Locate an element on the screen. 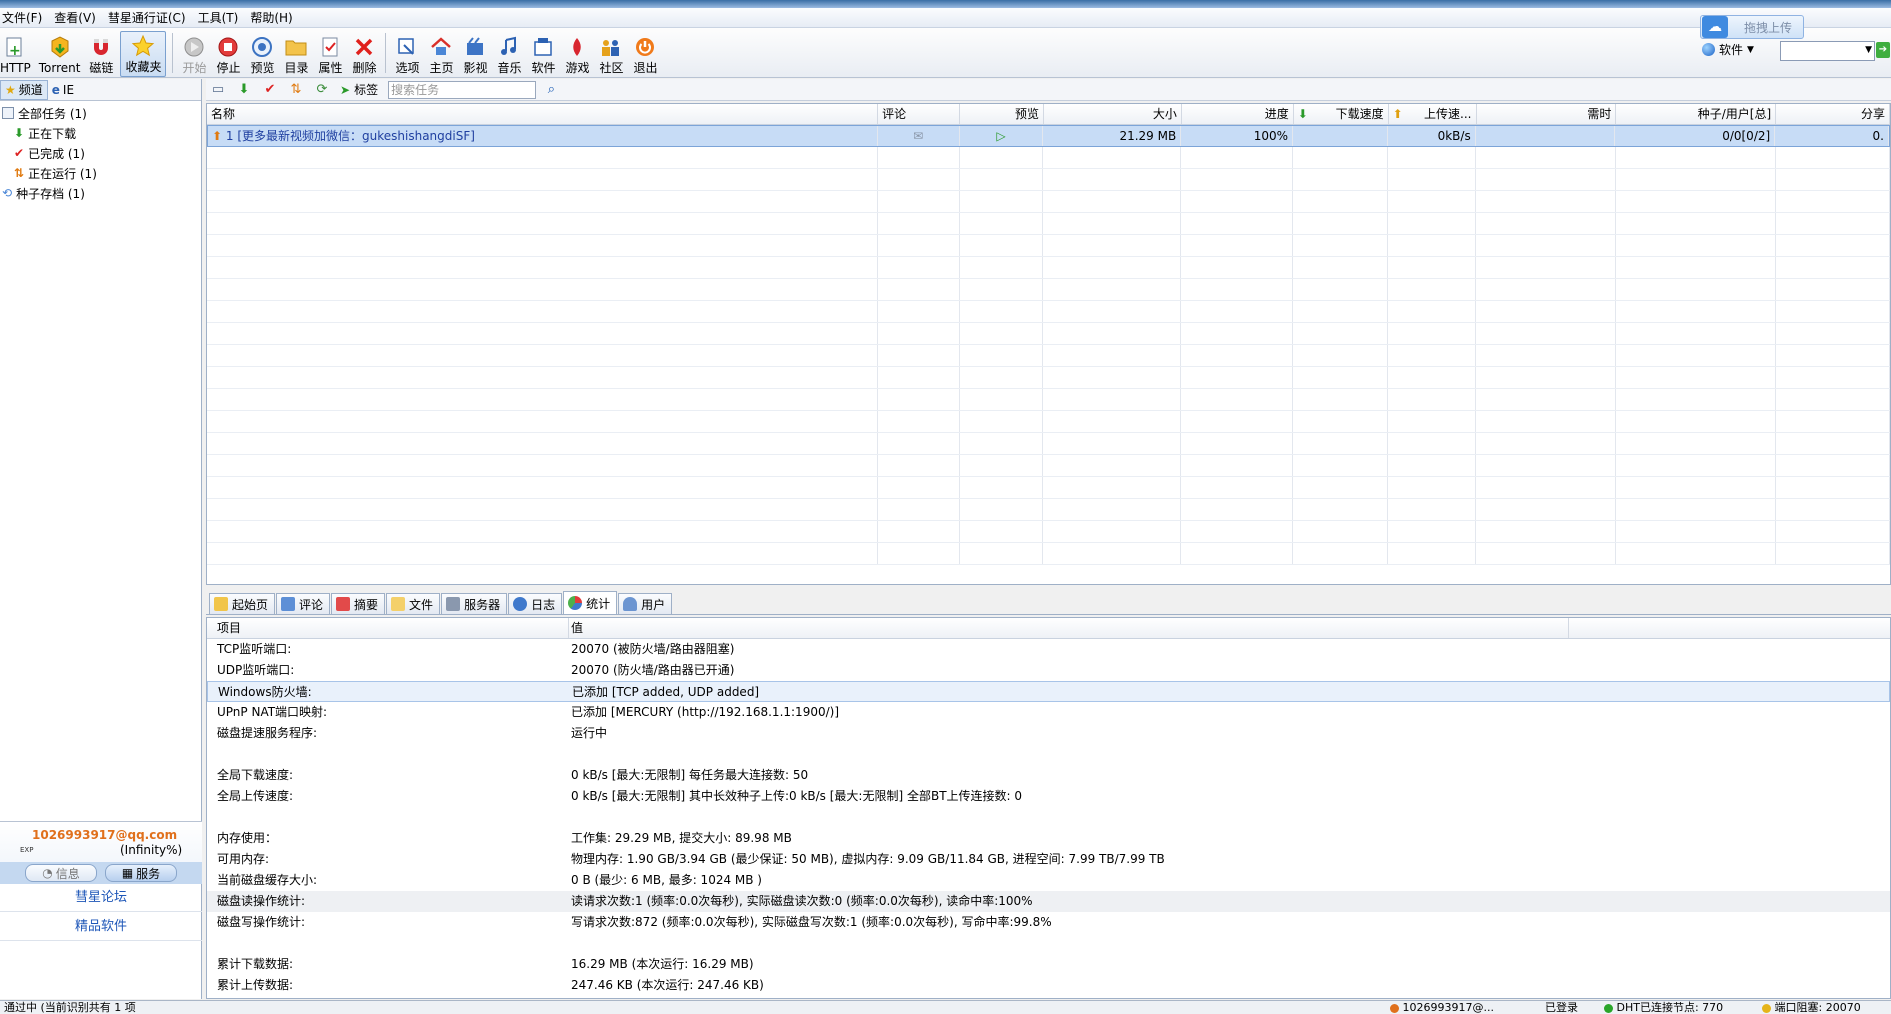  stats-row: 全局下载速度: 0 kB/s [最大:无限制] 每任务最大连接数: 50 is located at coordinates (1048, 775).